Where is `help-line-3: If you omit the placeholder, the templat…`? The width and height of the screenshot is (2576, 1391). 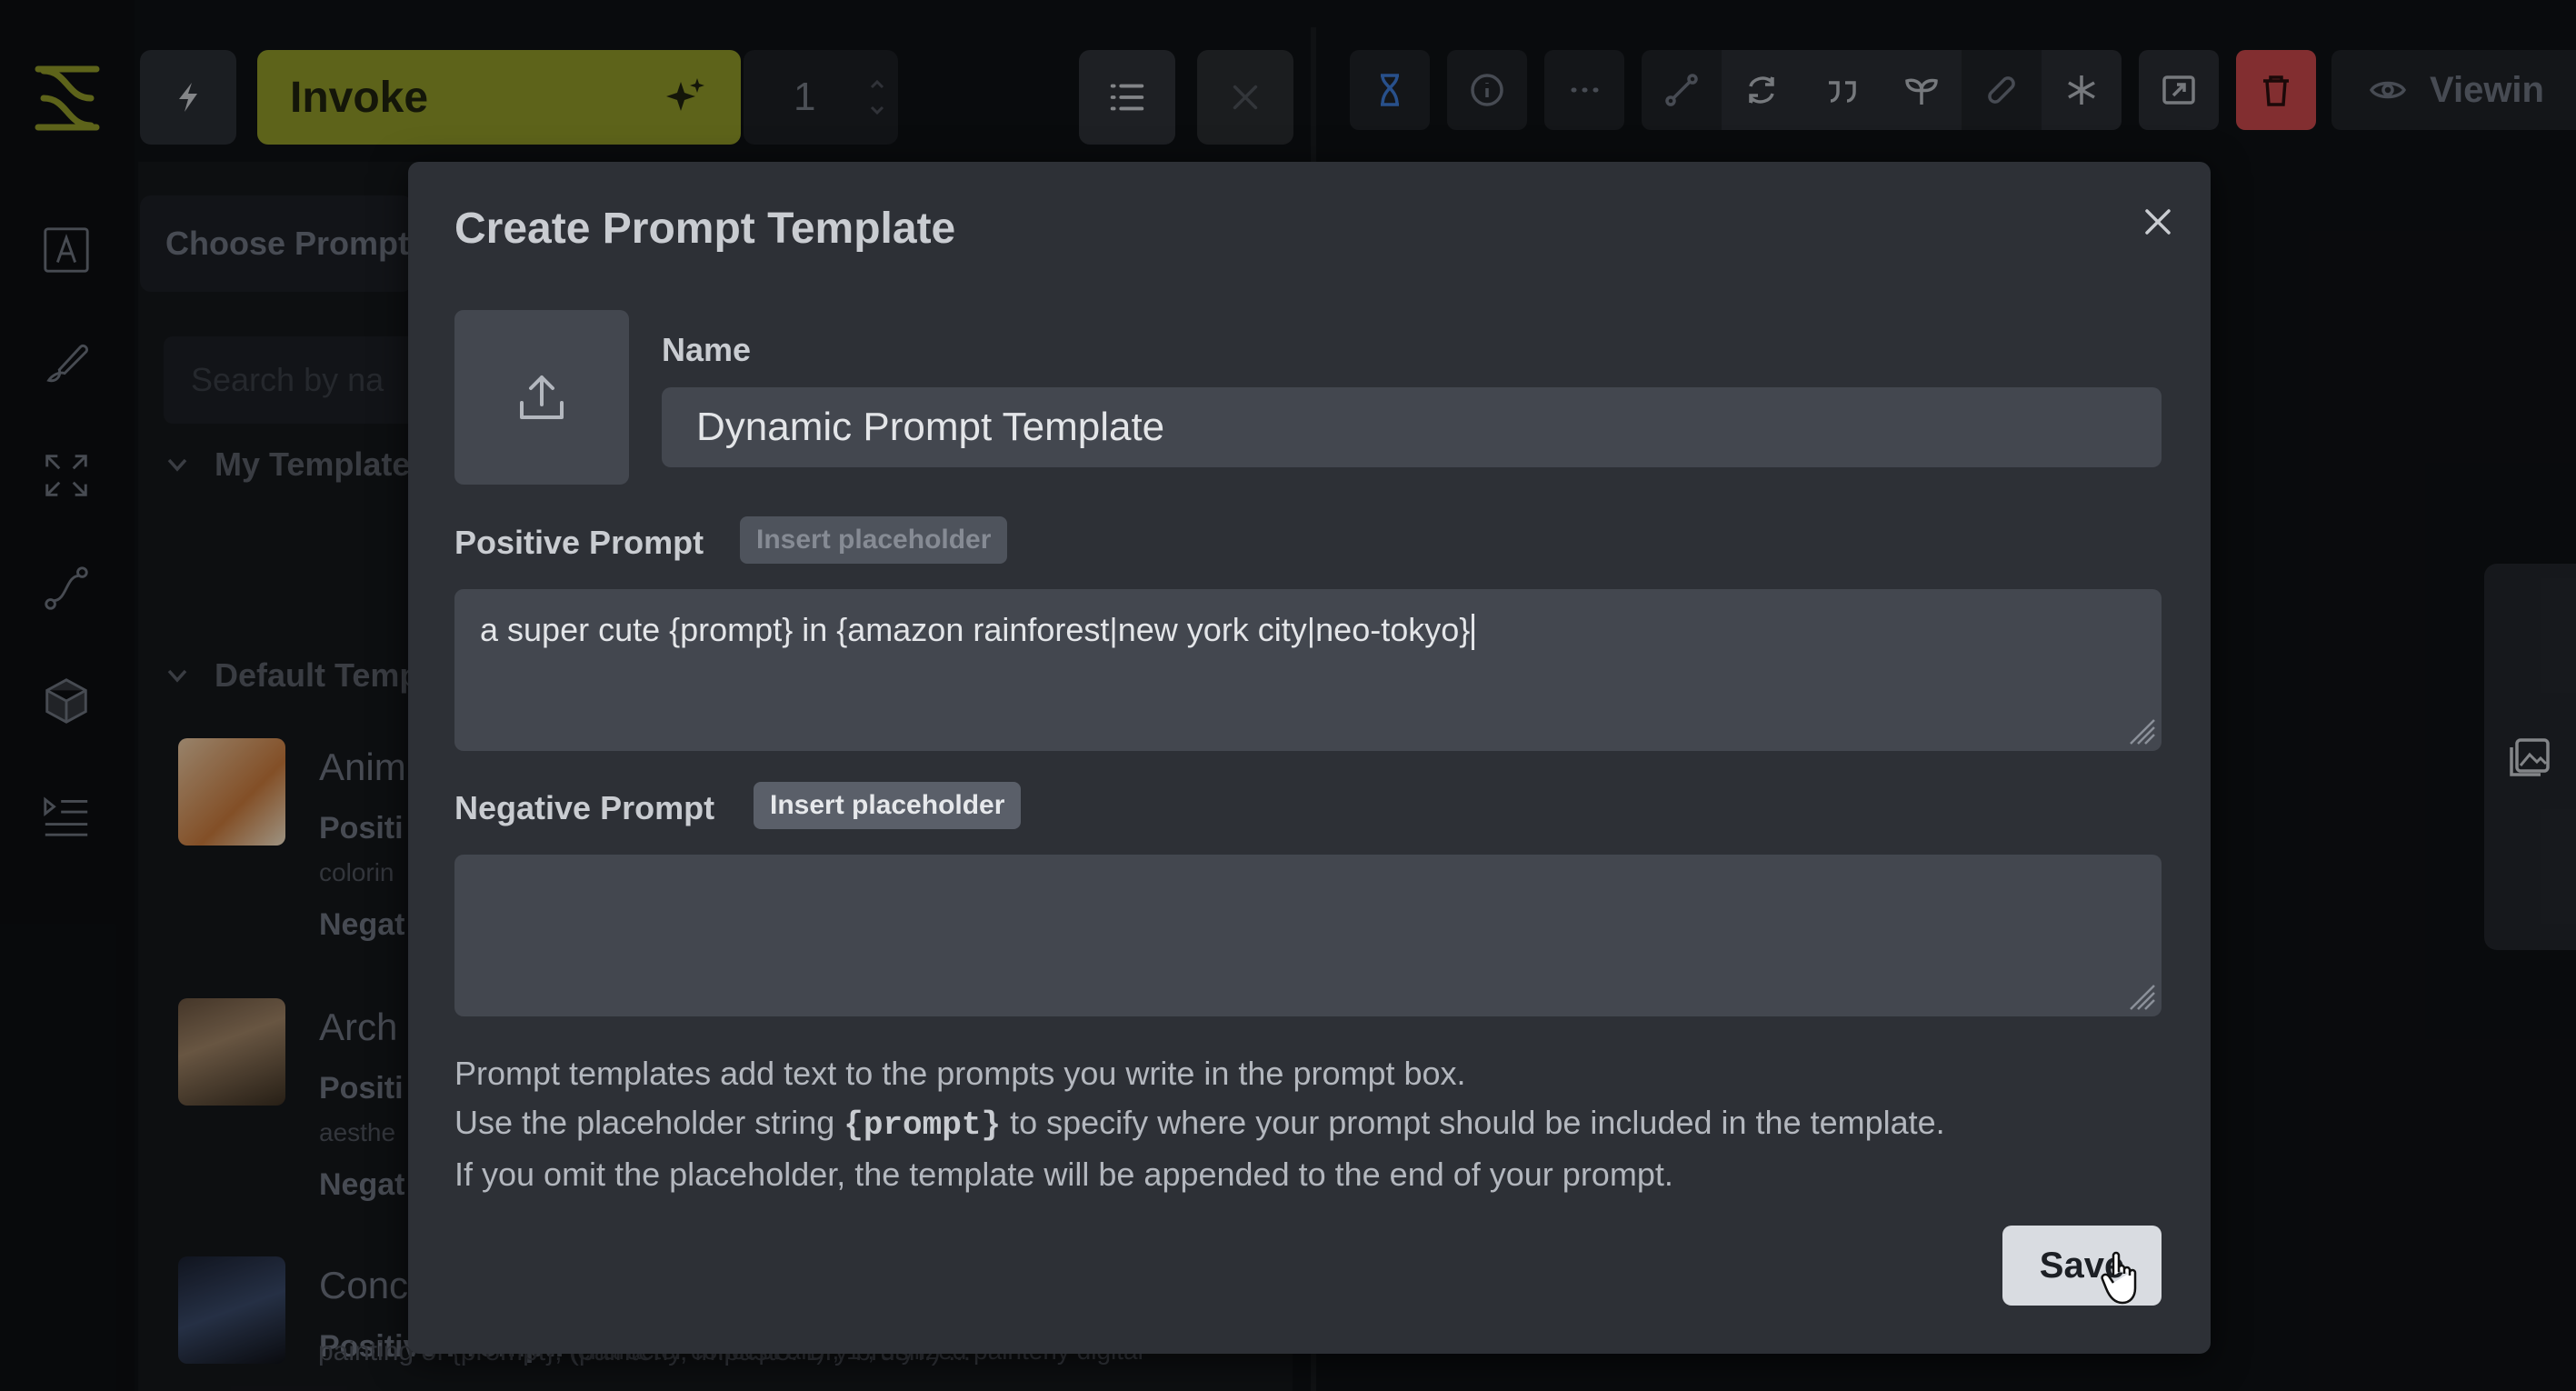 help-line-3: If you omit the placeholder, the templat… is located at coordinates (1063, 1174).